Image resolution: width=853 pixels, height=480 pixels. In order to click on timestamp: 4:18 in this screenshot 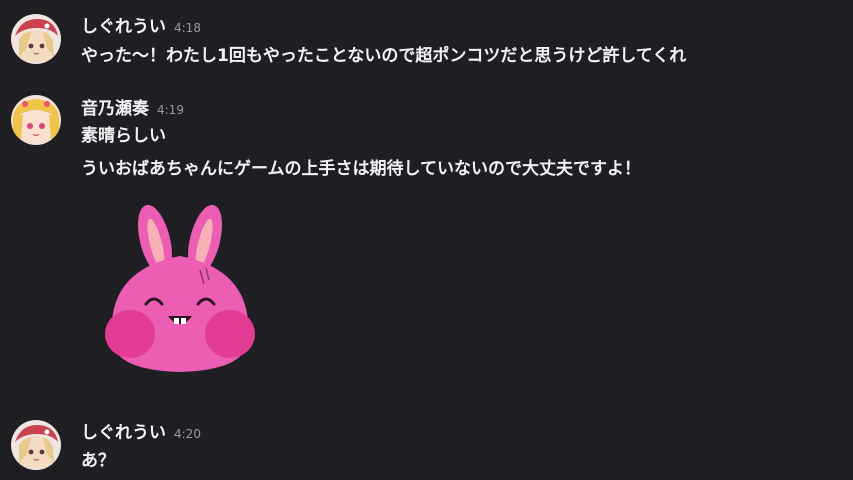, I will do `click(187, 28)`.